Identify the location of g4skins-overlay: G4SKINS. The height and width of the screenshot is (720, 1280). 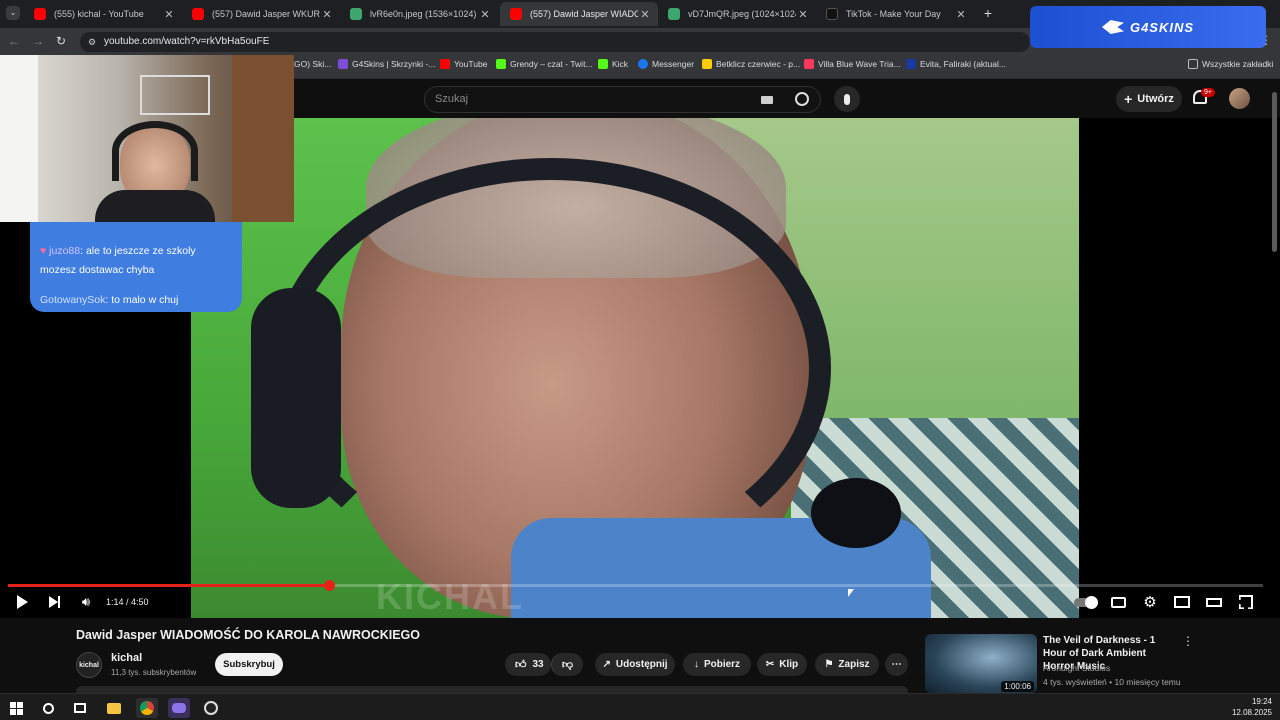
(1148, 27).